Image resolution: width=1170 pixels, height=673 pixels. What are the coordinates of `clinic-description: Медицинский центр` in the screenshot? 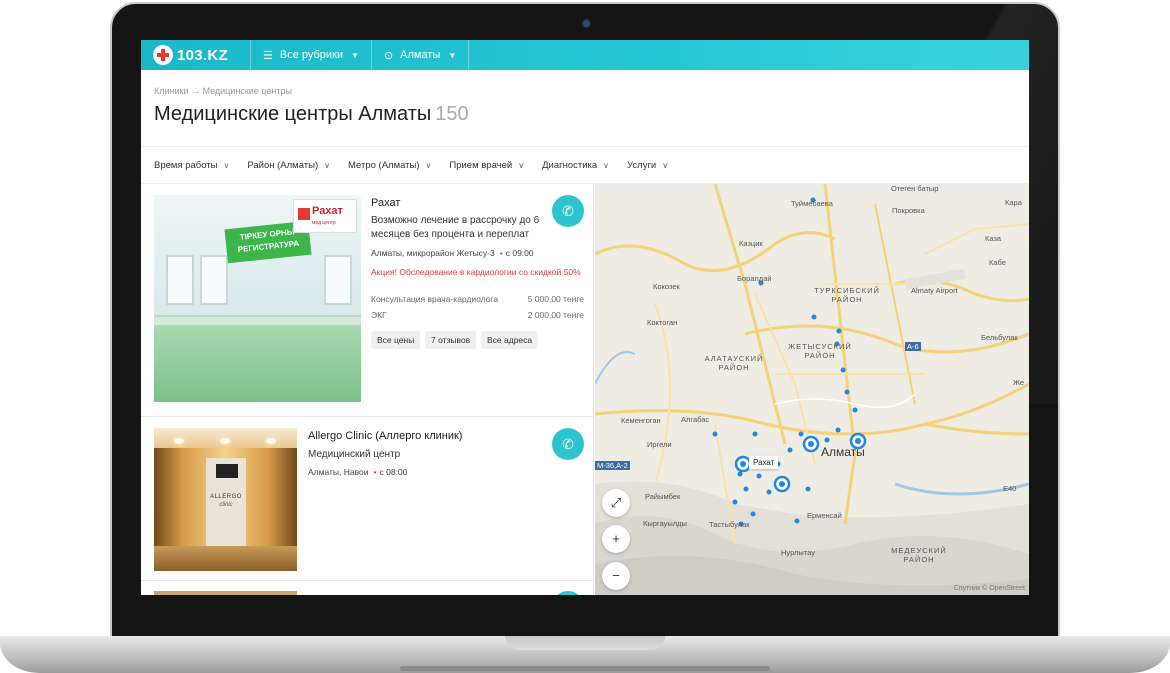 It's located at (354, 454).